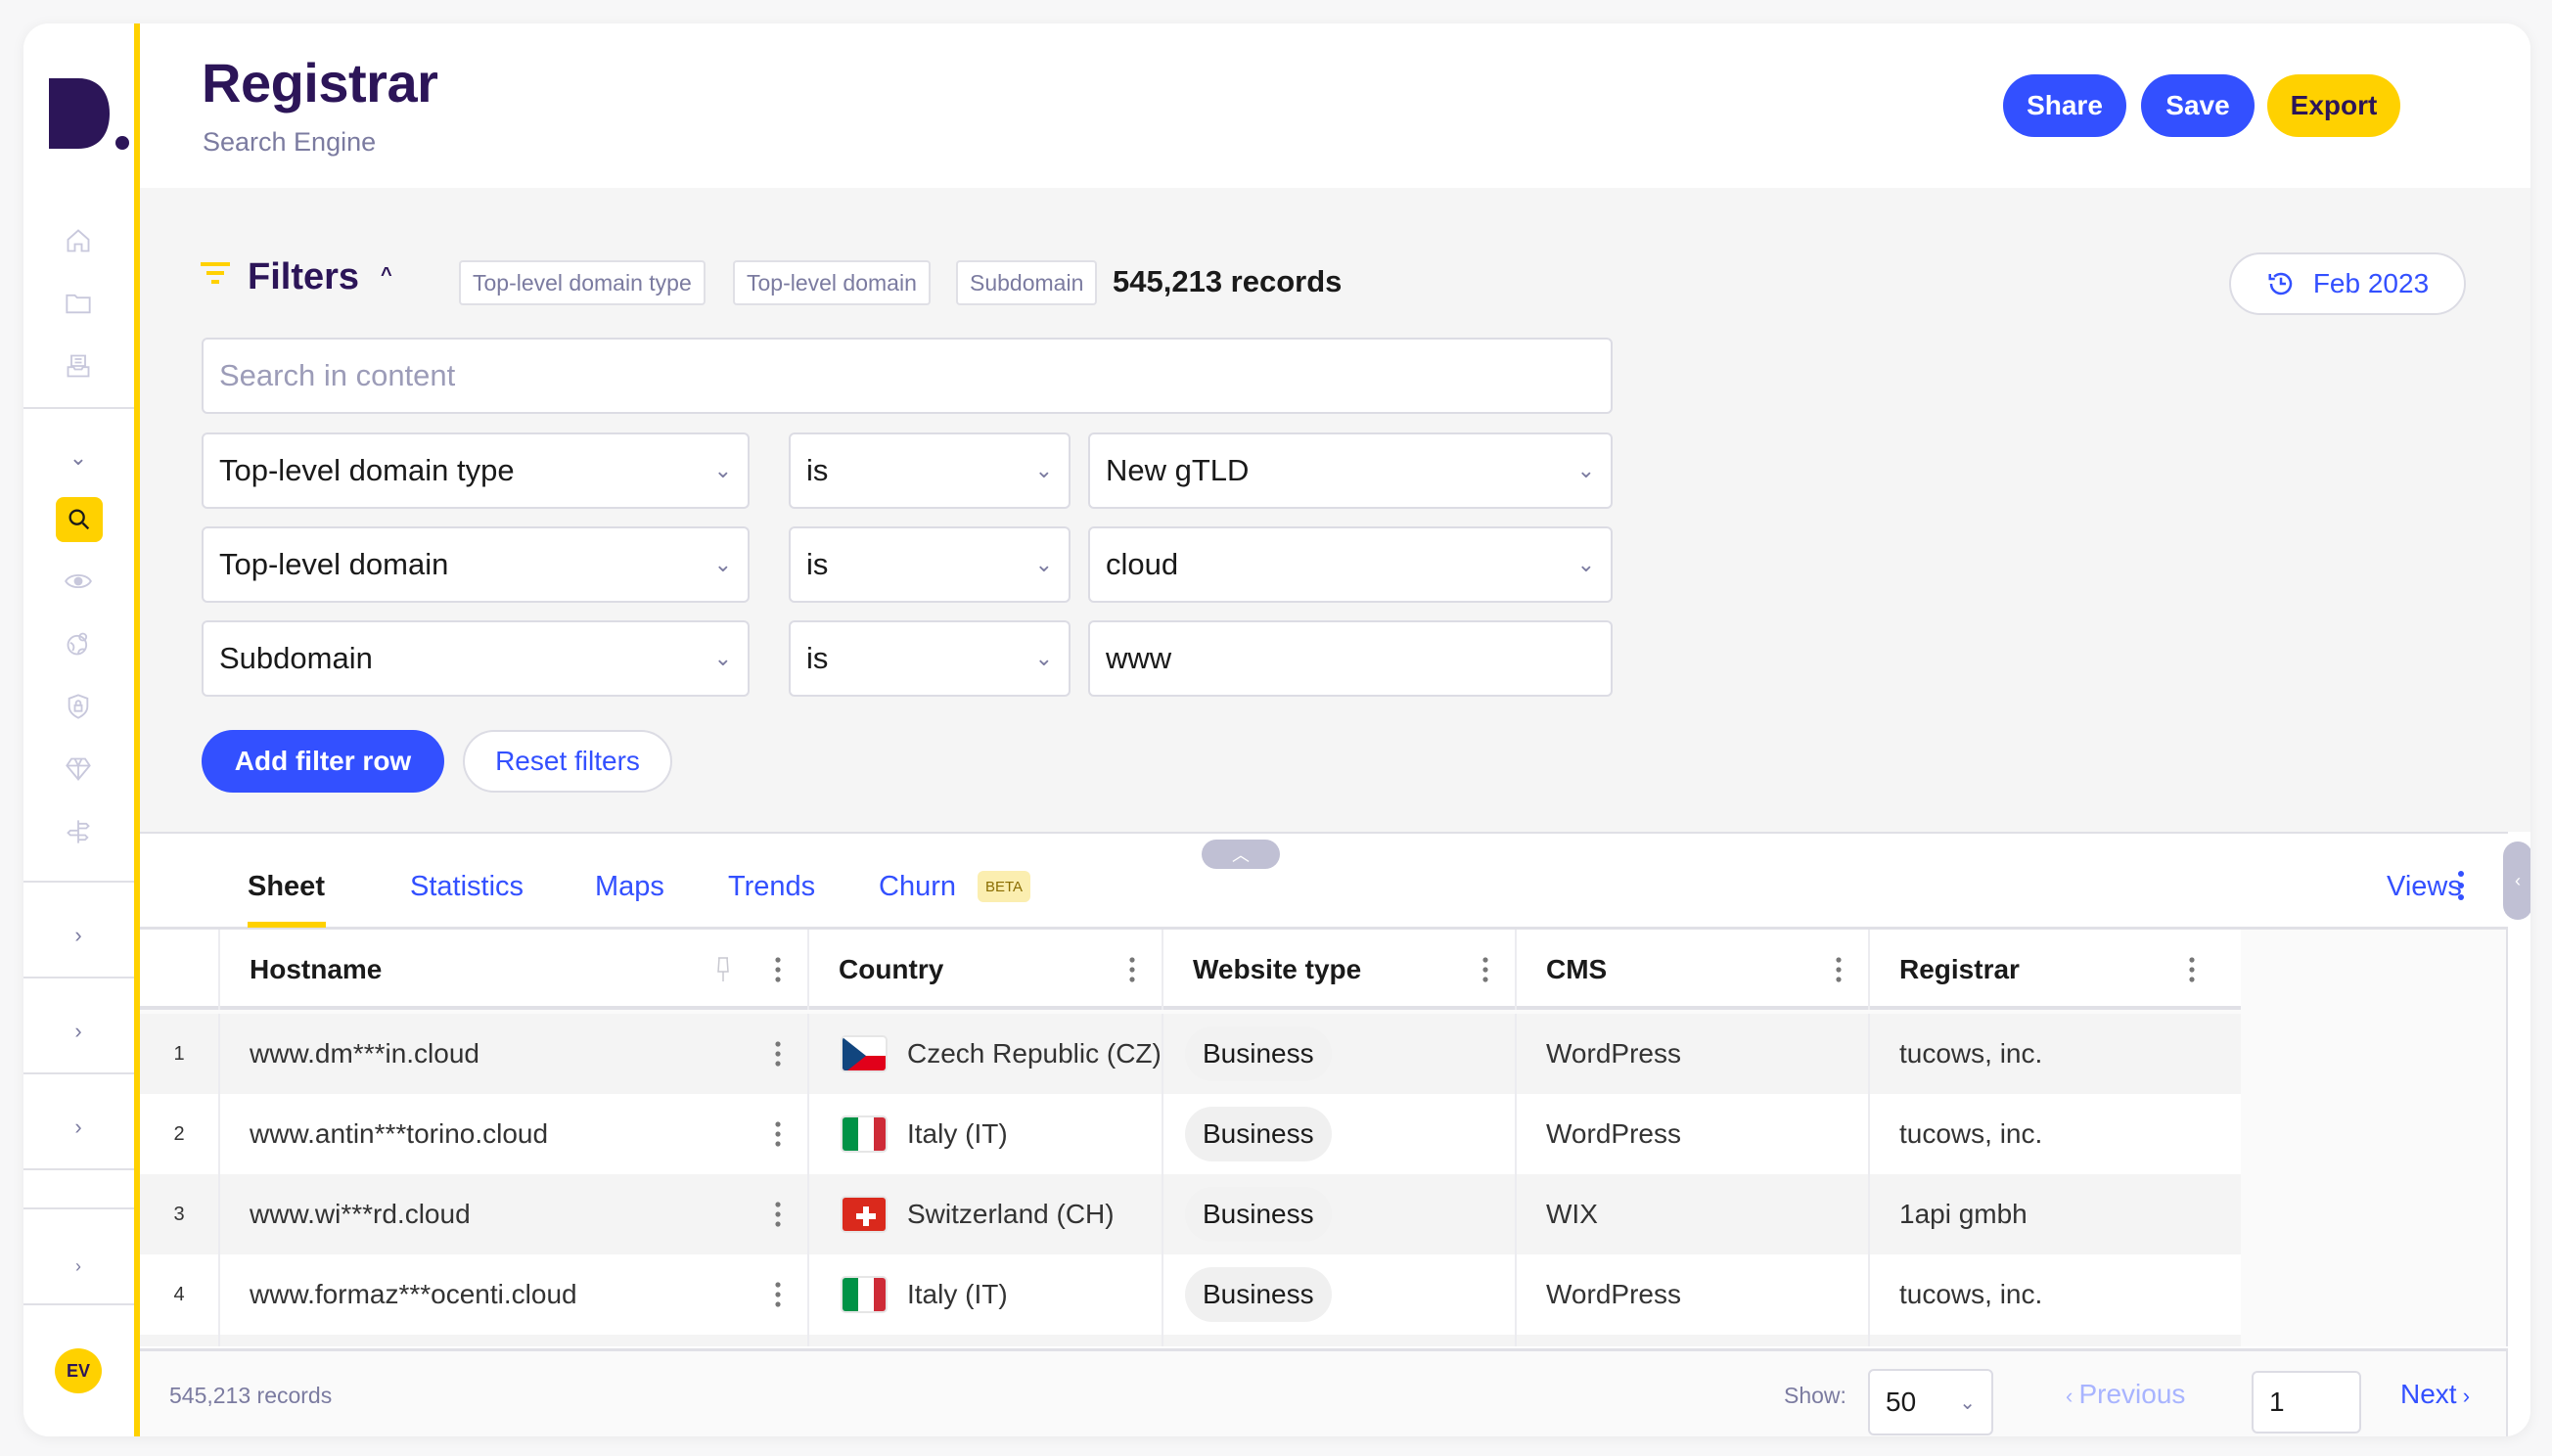  What do you see at coordinates (78, 366) in the screenshot?
I see `inbox-icon` at bounding box center [78, 366].